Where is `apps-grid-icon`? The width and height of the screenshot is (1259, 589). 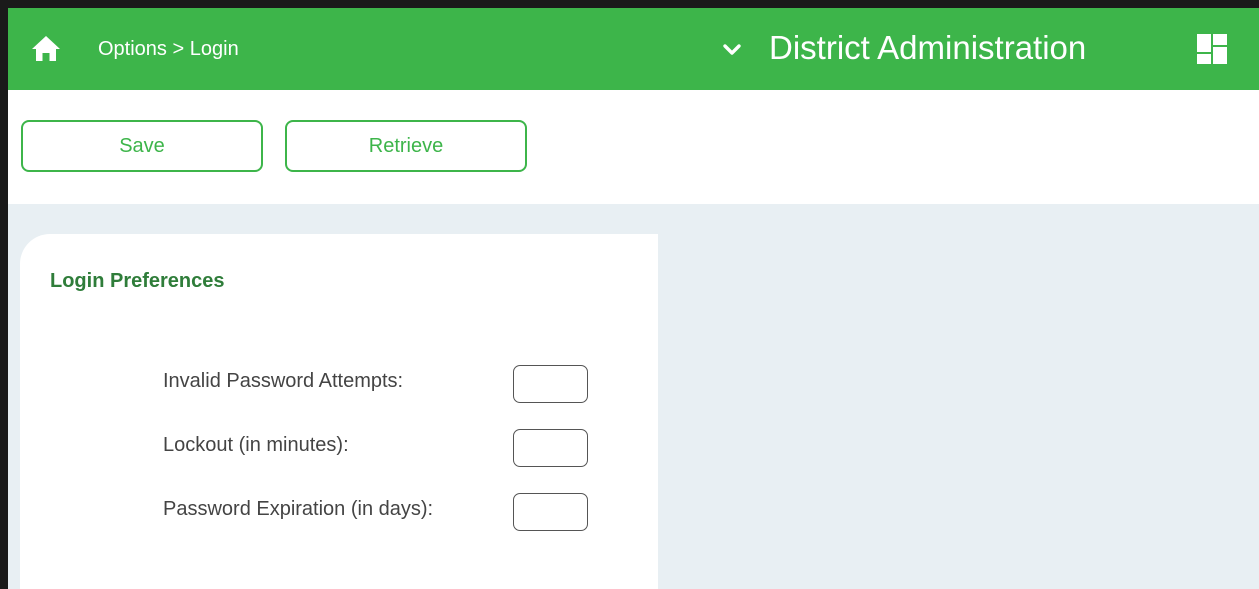
apps-grid-icon is located at coordinates (1212, 49).